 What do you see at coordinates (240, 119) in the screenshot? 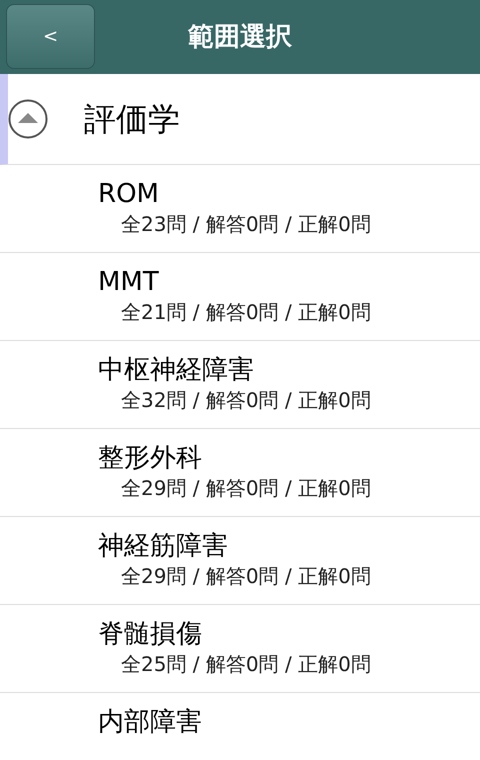
I see `category-header: 評価学` at bounding box center [240, 119].